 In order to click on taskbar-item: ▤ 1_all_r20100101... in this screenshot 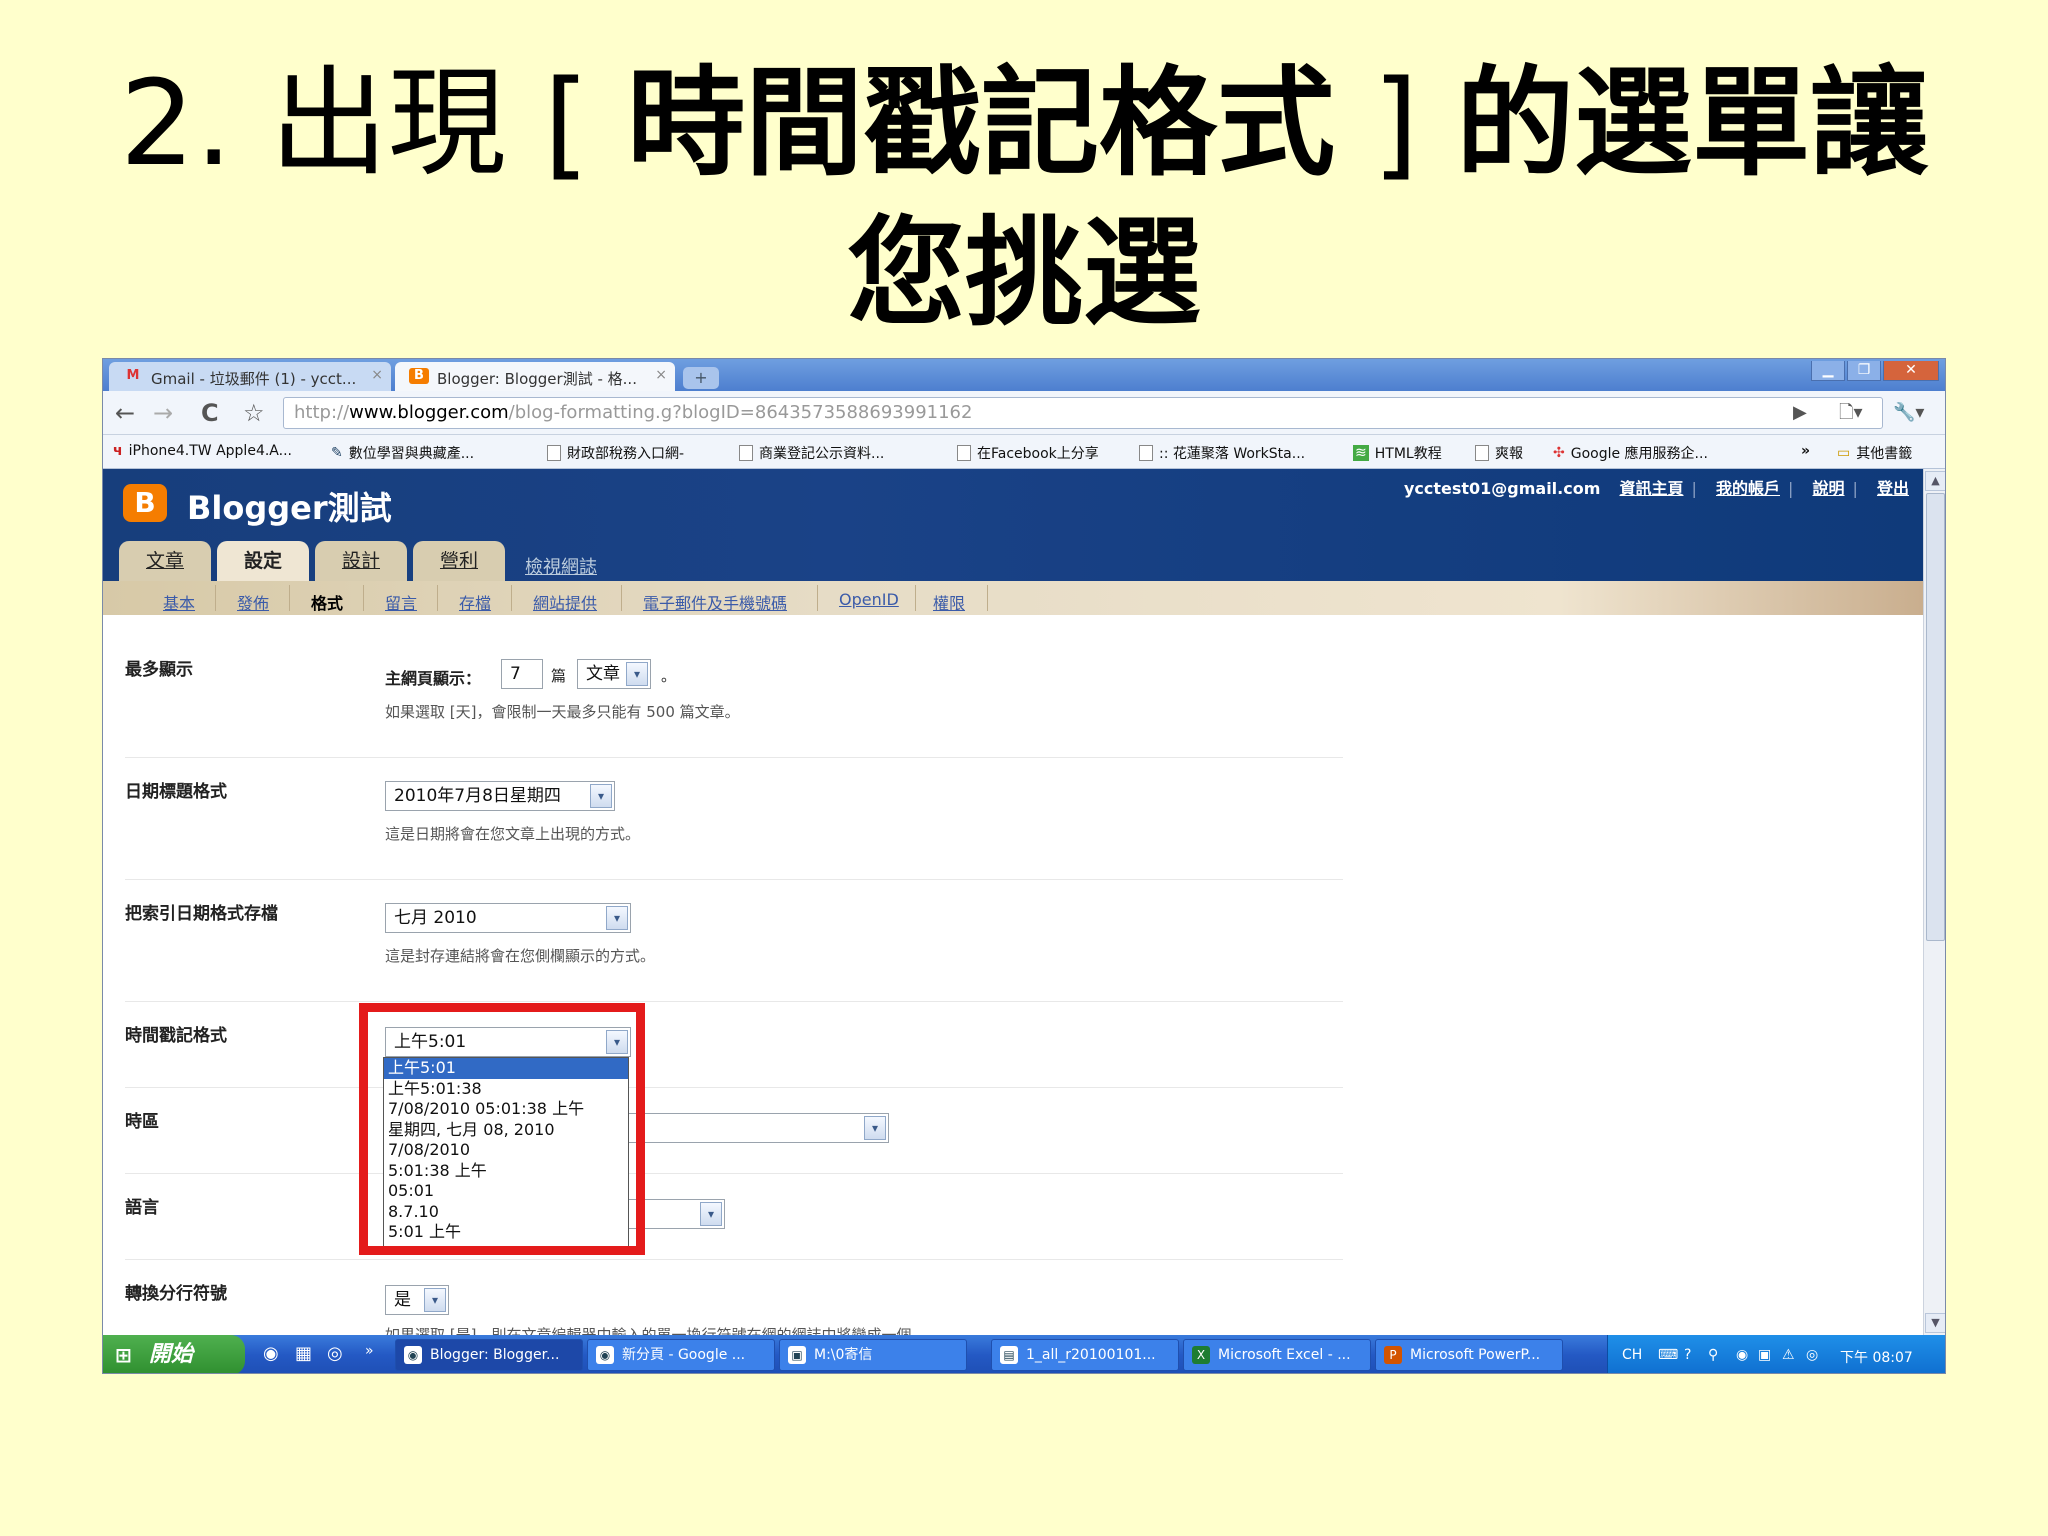, I will do `click(1085, 1355)`.